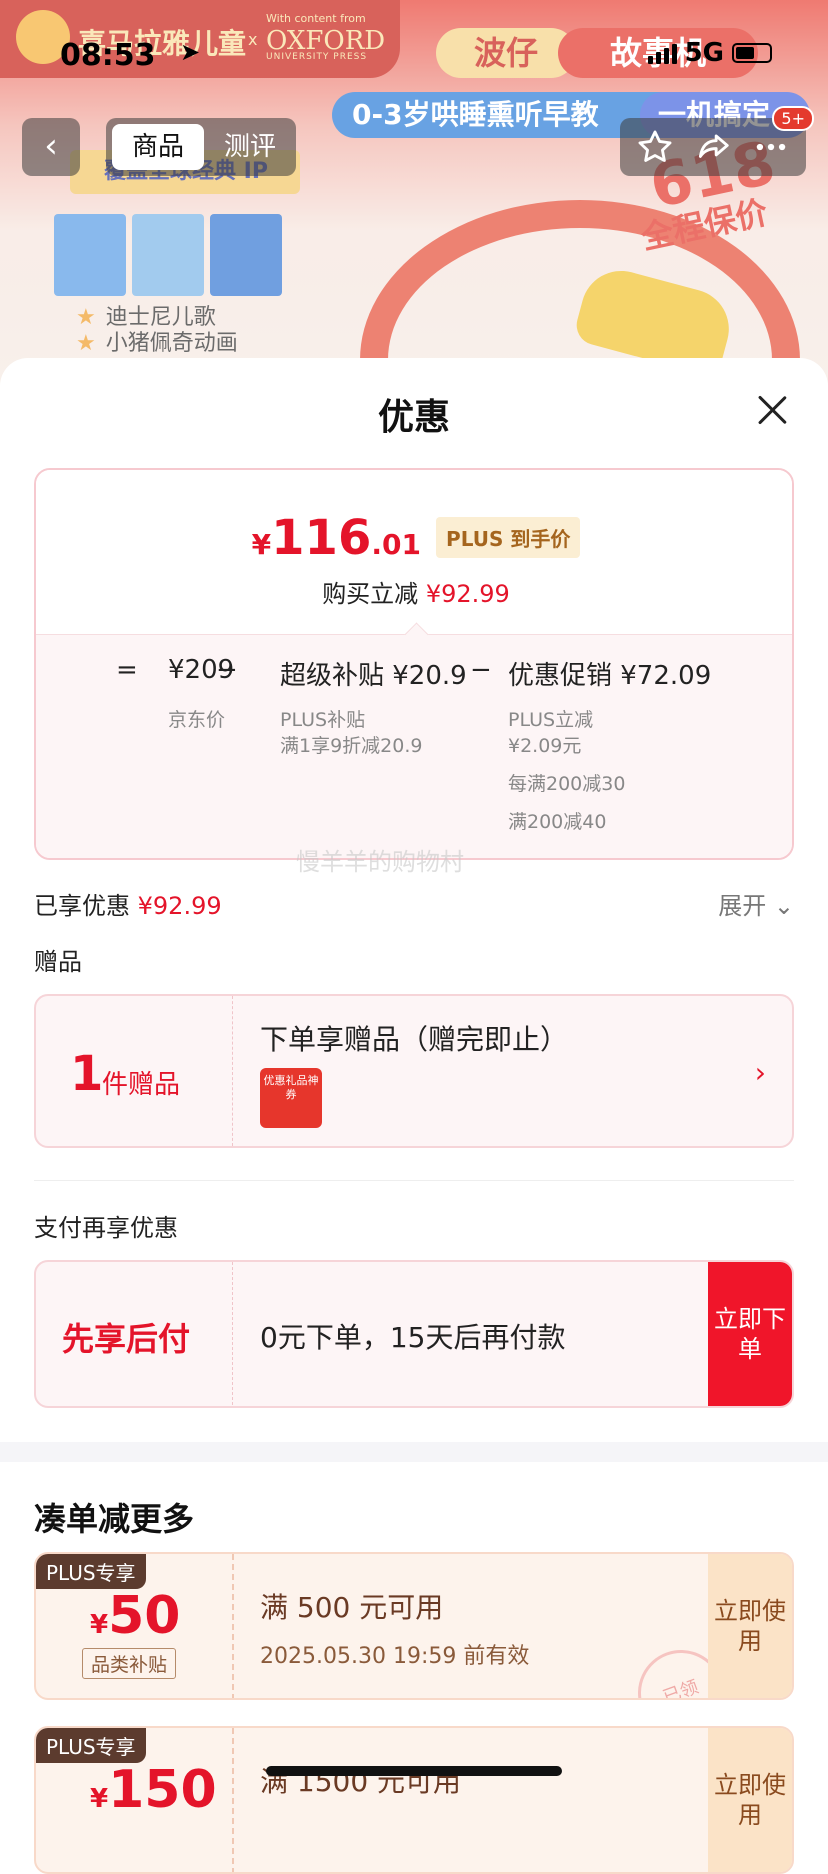 The image size is (828, 1874). I want to click on pay-later-title-area: 先享后付, so click(134, 1334).